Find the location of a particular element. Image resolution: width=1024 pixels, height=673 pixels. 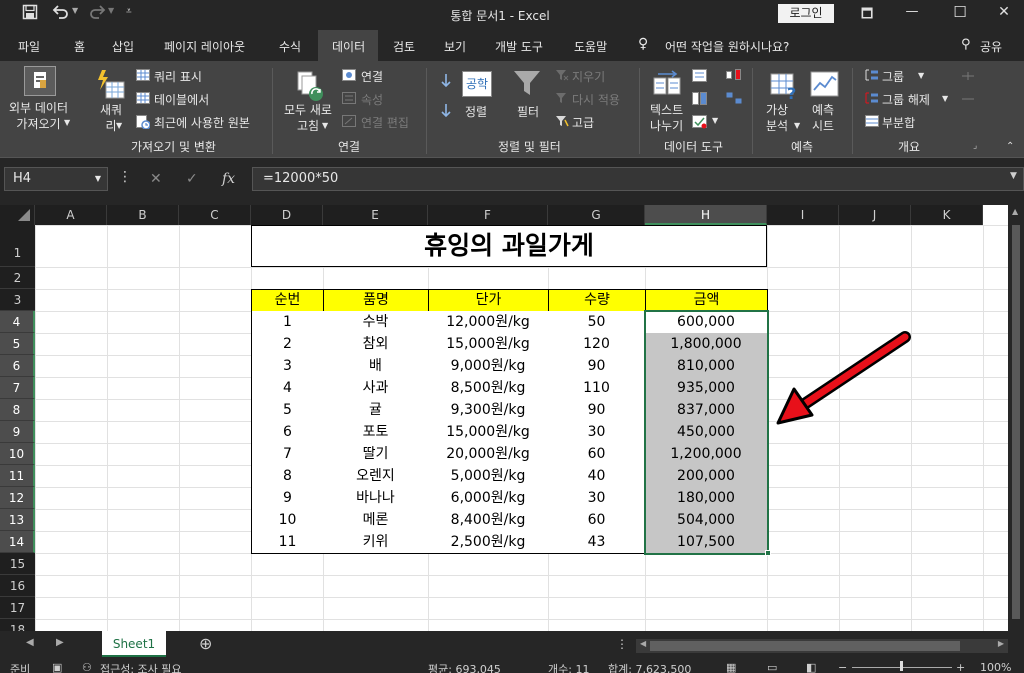

edit-links-button: 연결 편집 is located at coordinates (385, 122).